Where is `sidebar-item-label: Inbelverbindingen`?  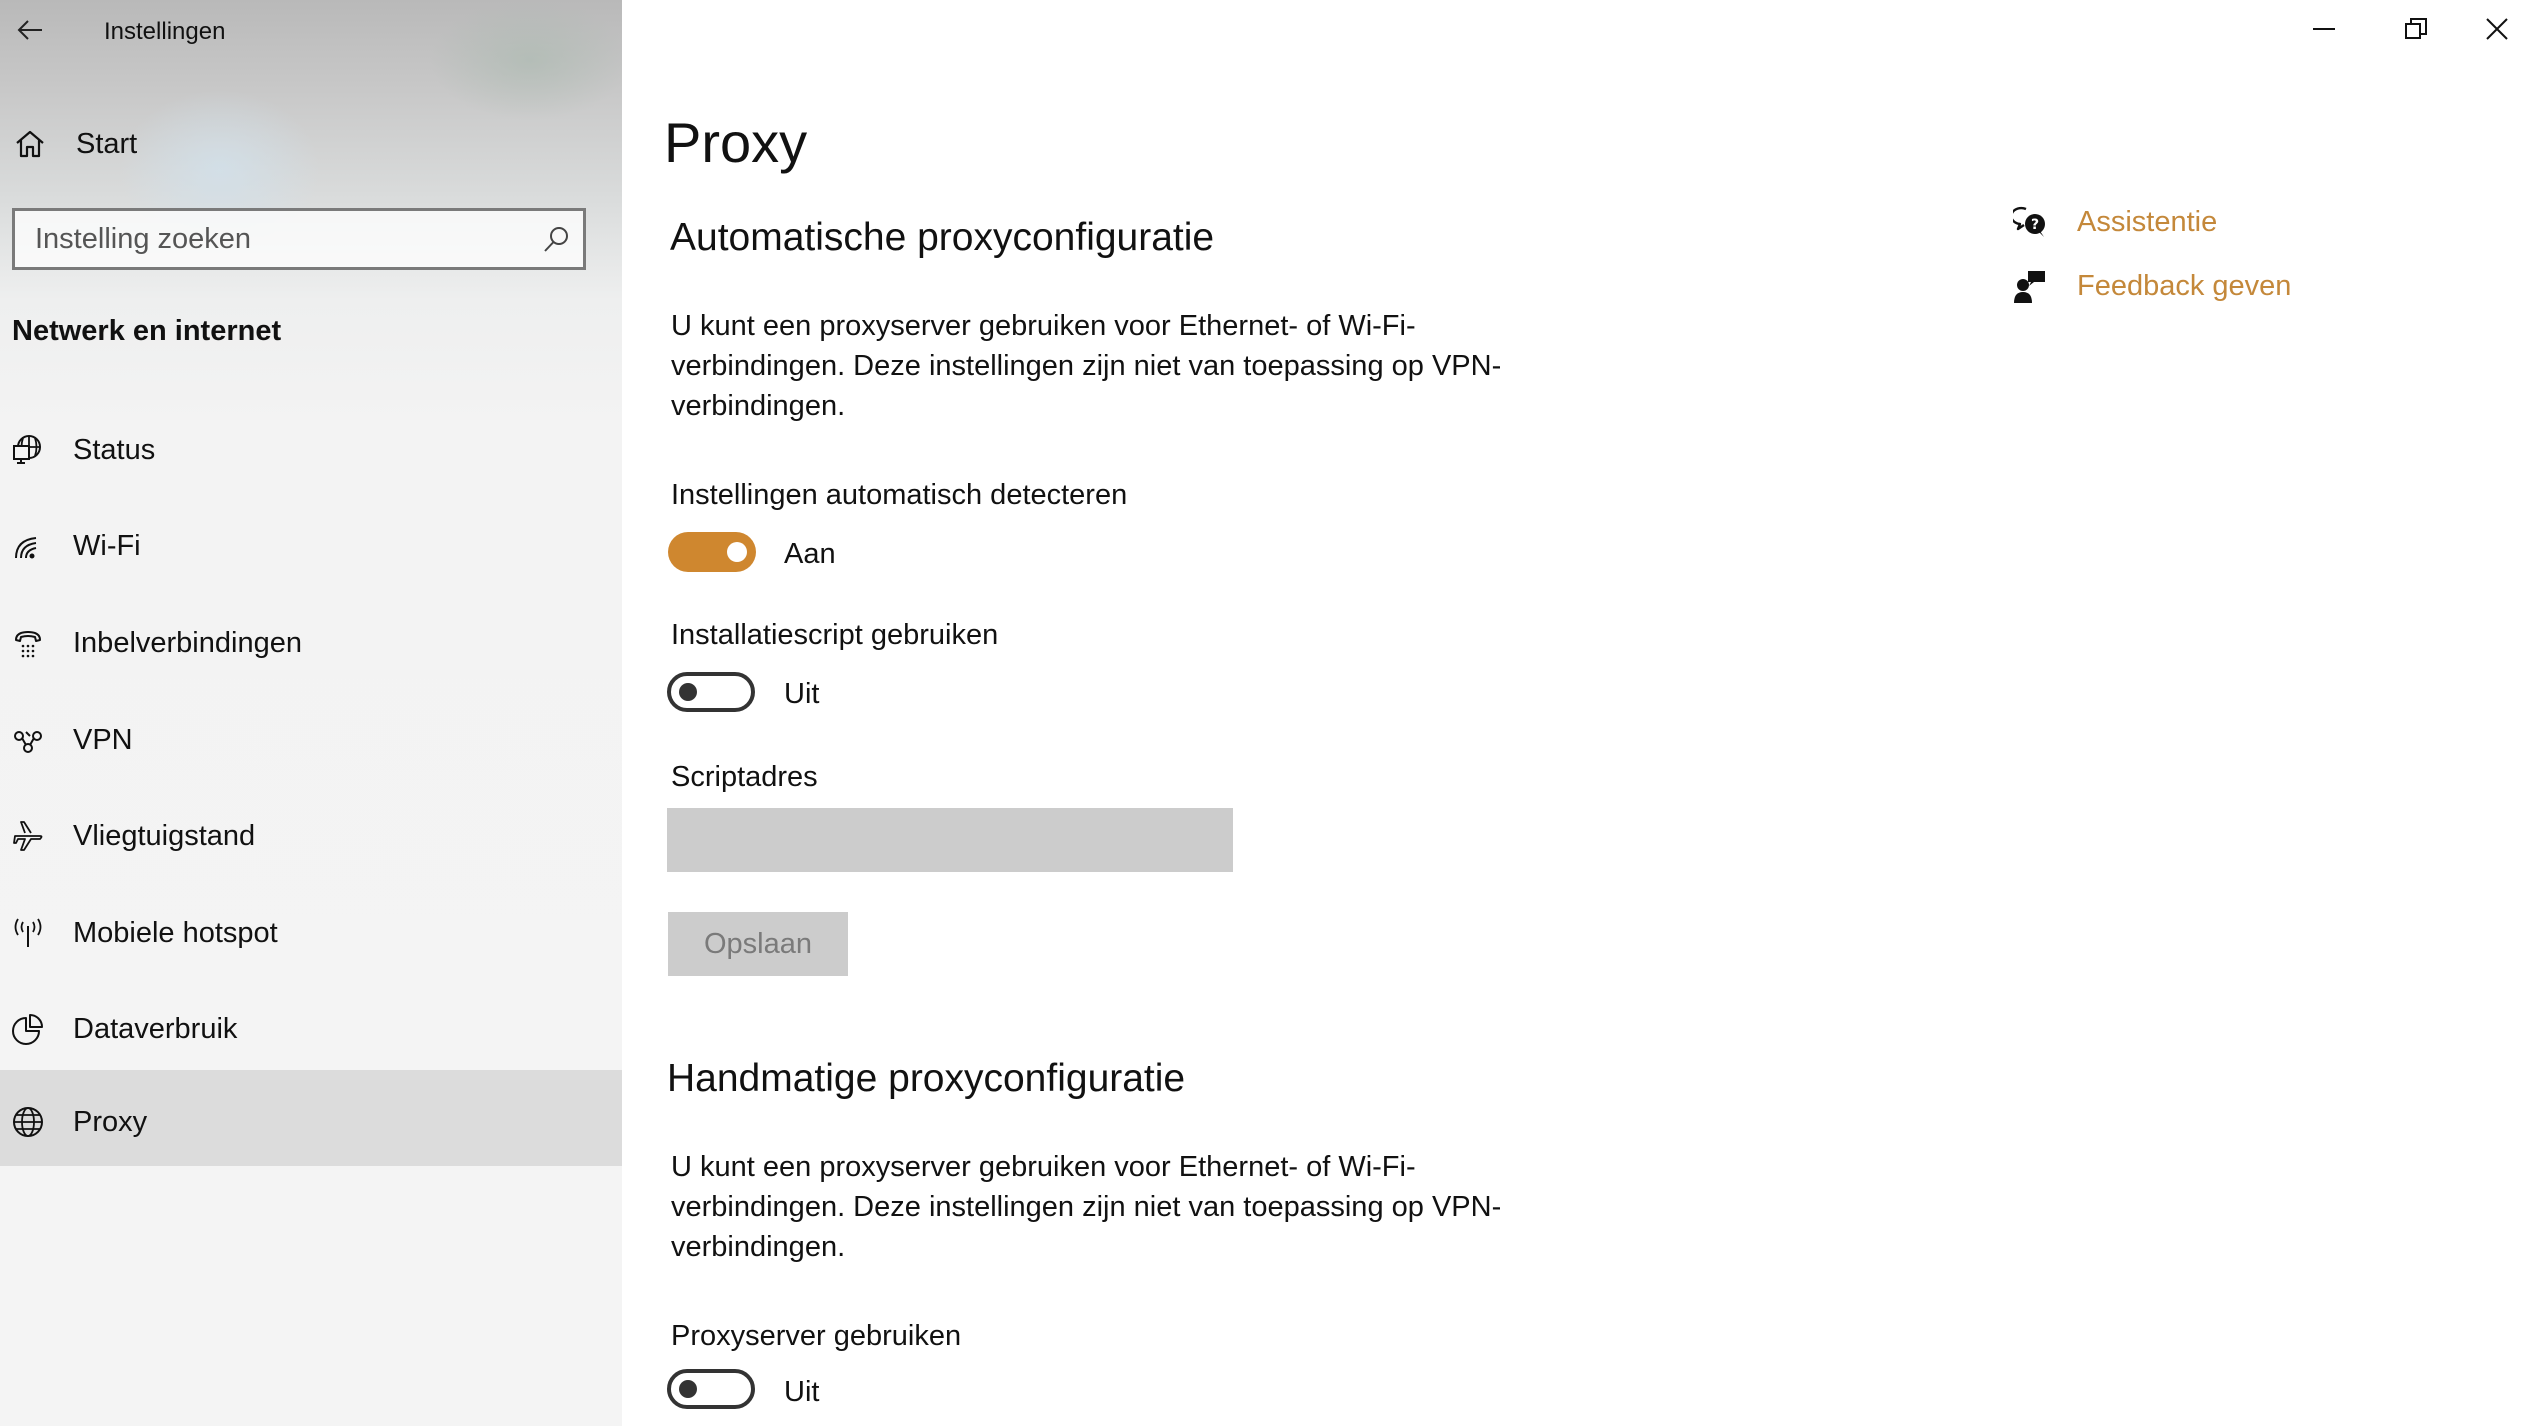 sidebar-item-label: Inbelverbindingen is located at coordinates (187, 643).